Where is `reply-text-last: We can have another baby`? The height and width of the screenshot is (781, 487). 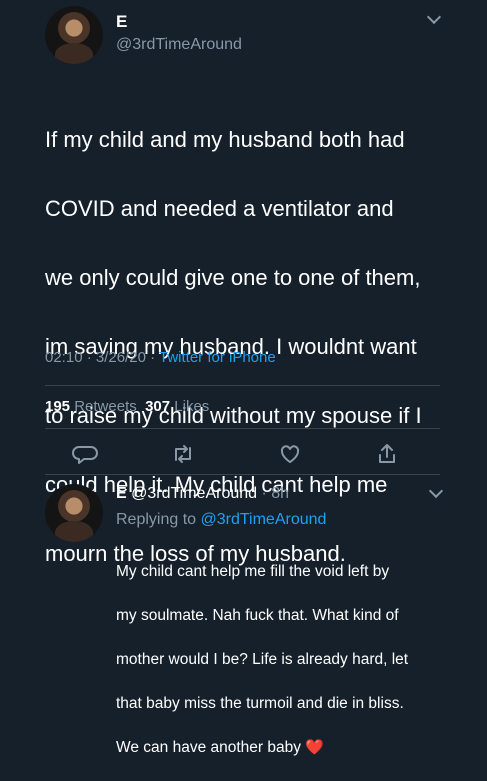
reply-text-last: We can have another baby is located at coordinates (211, 747).